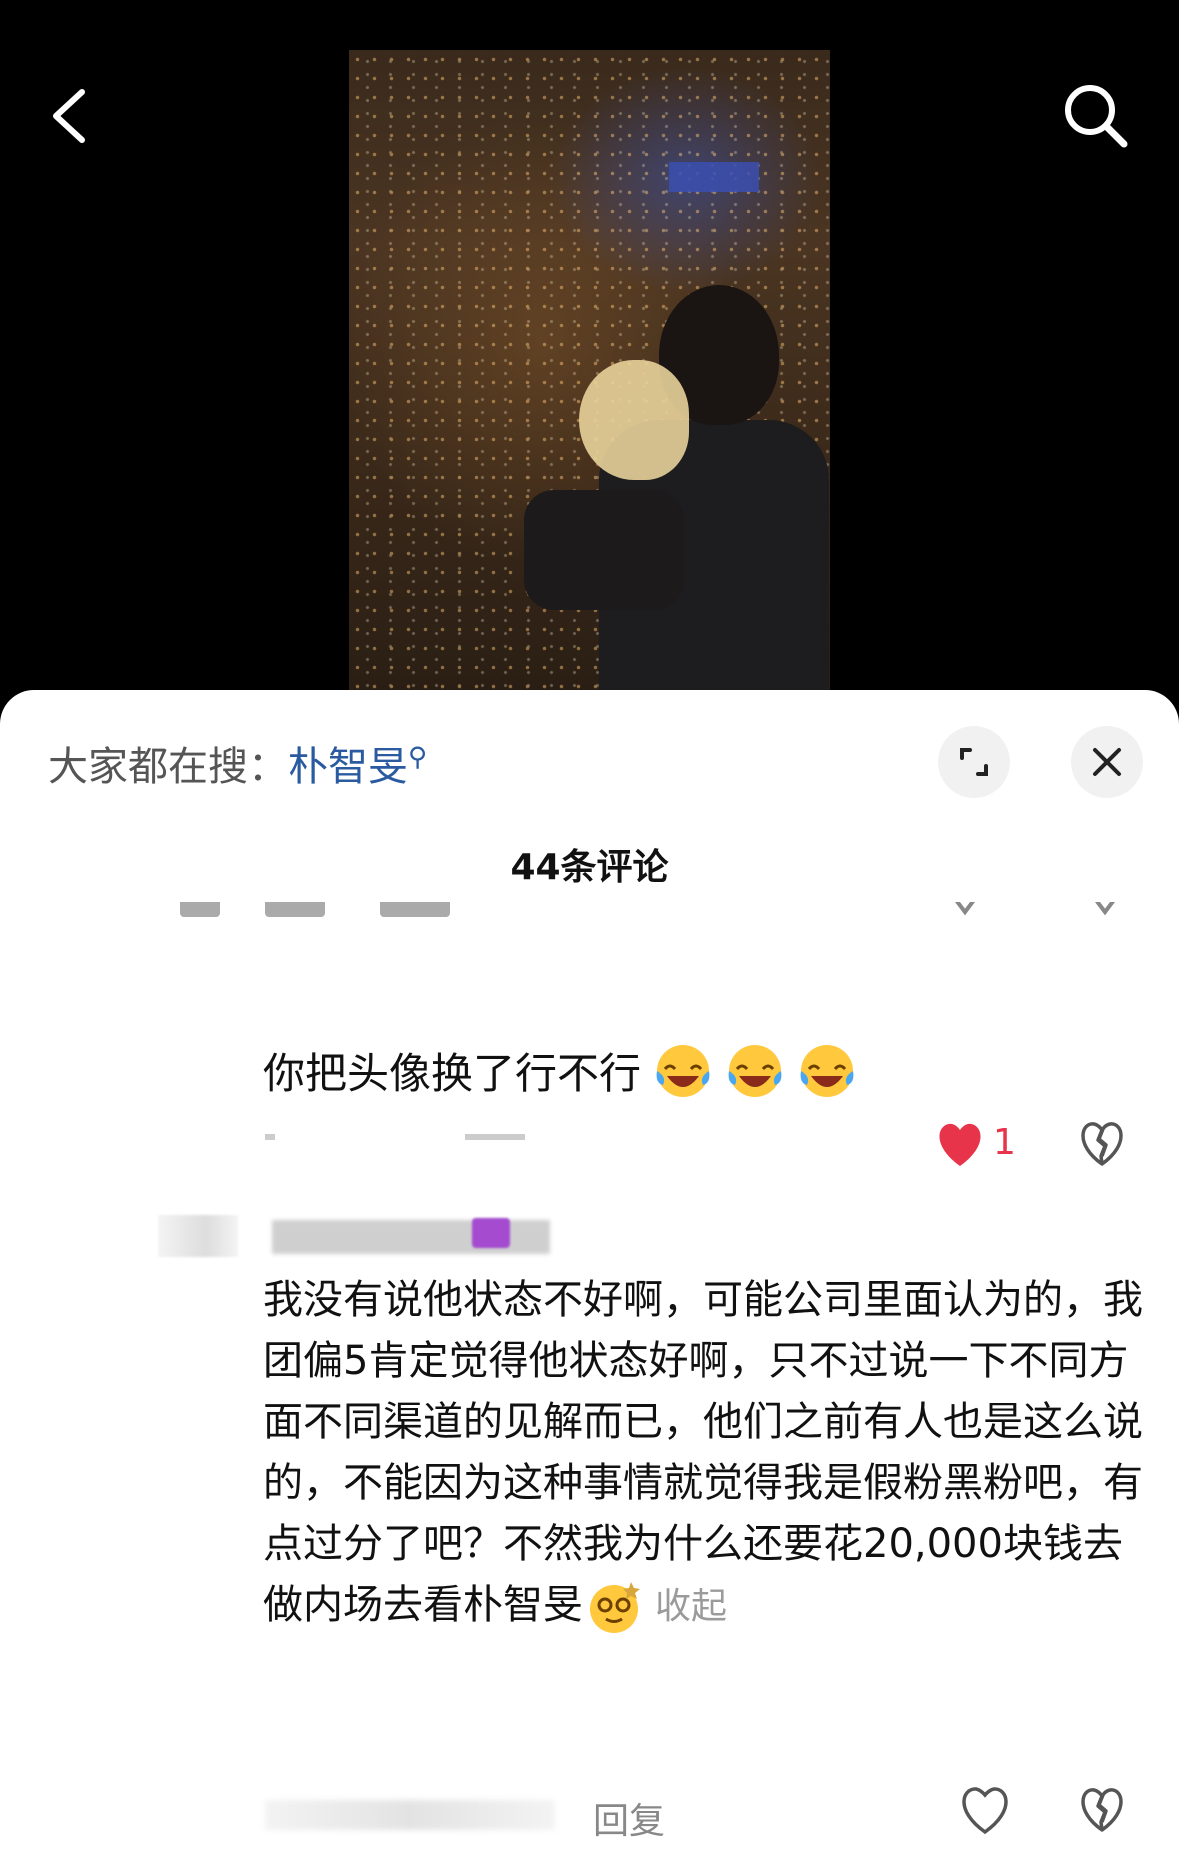 The image size is (1179, 1869). What do you see at coordinates (604, 550) in the screenshot?
I see `performer-body` at bounding box center [604, 550].